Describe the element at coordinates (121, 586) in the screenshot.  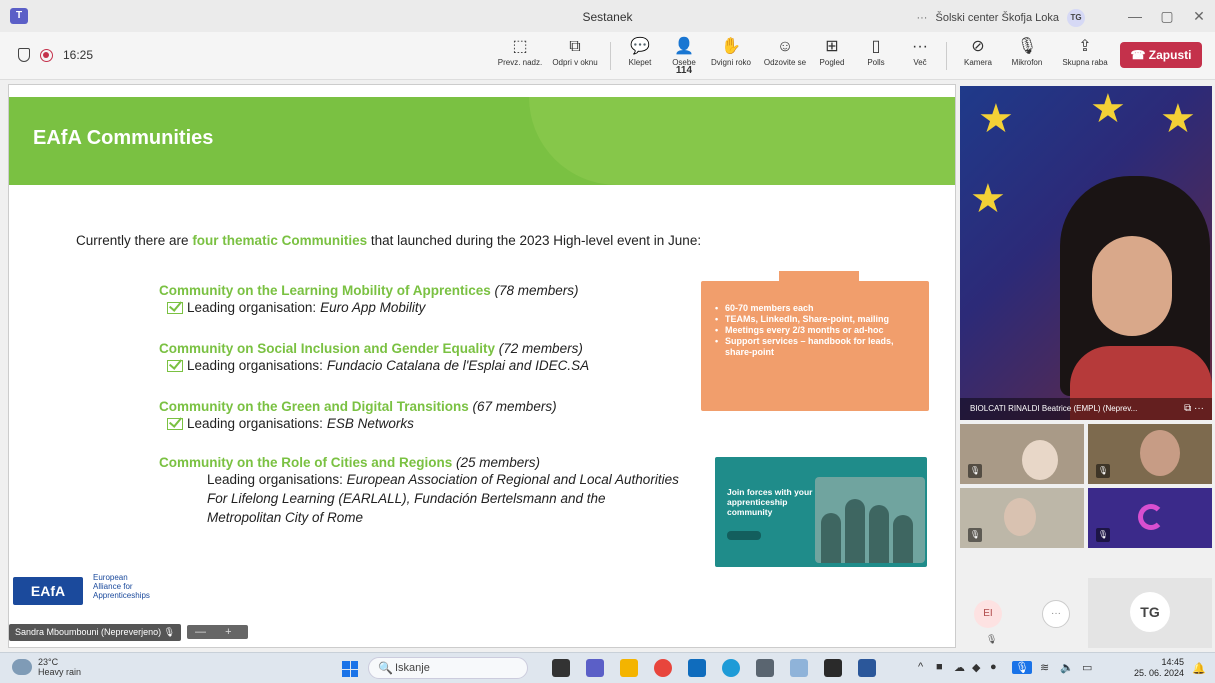
I see `eafa-logo-subtitle: European Alliance for Apprenticeships` at that location.